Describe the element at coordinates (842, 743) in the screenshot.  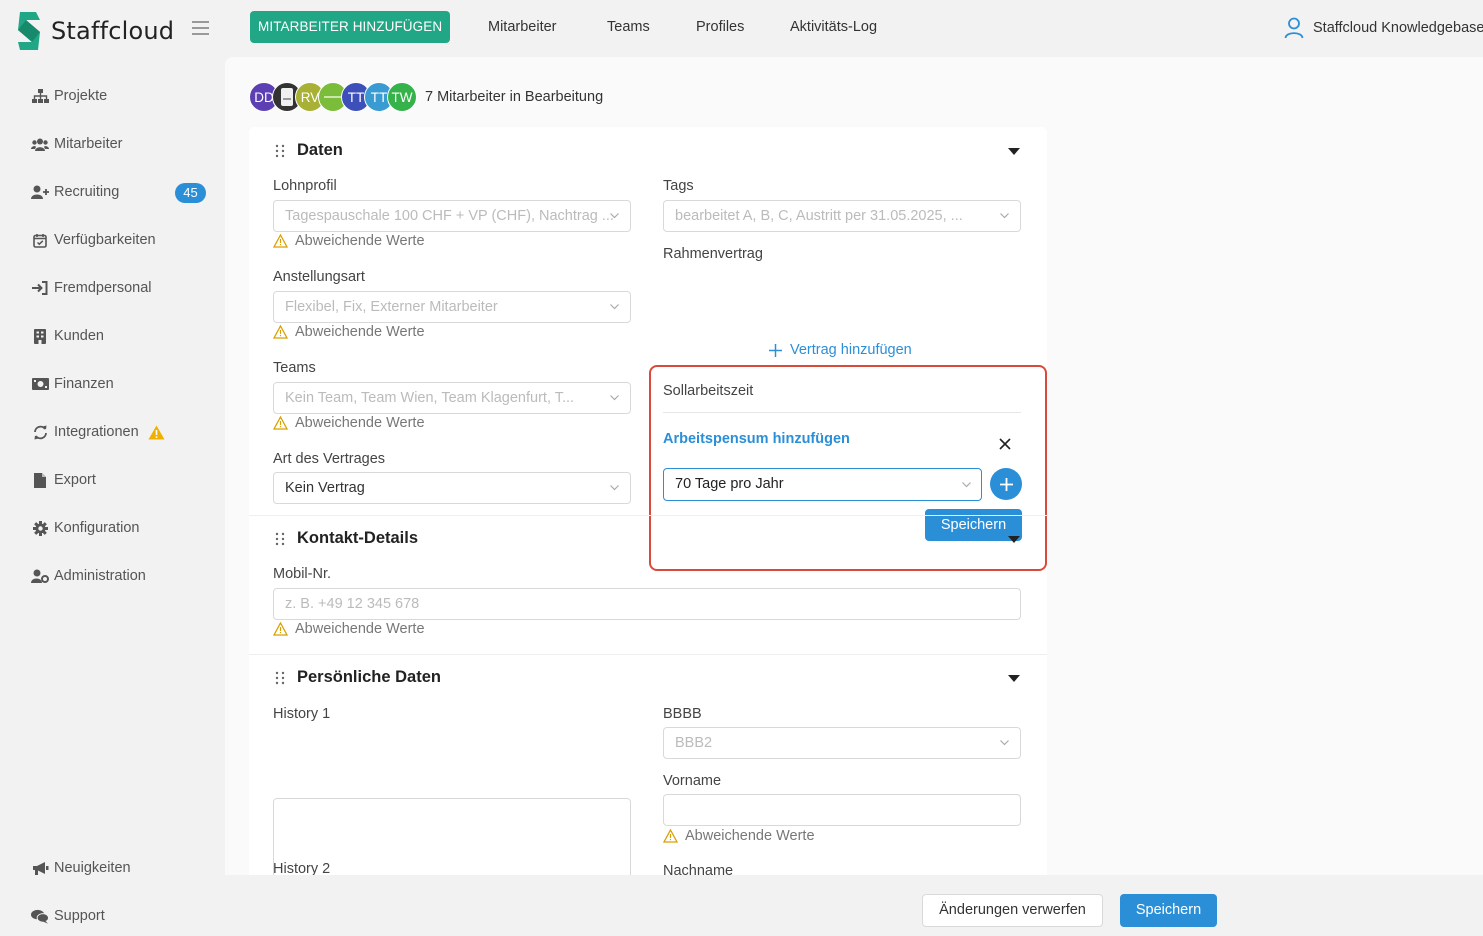
I see `bbbb-select: BBB2` at that location.